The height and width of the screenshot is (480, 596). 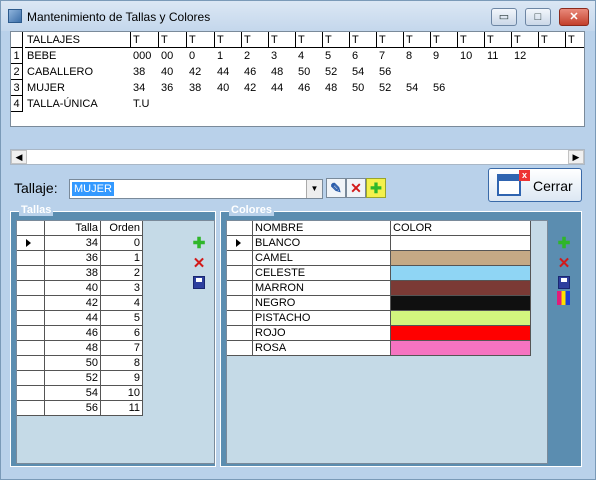 What do you see at coordinates (122, 408) in the screenshot?
I see `orden-cell: 11` at bounding box center [122, 408].